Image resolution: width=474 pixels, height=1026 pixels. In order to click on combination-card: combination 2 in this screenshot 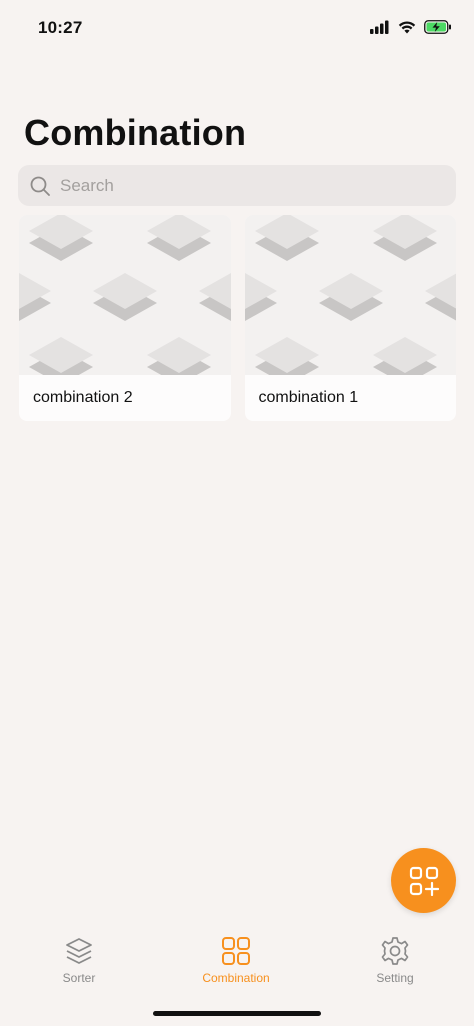, I will do `click(125, 318)`.